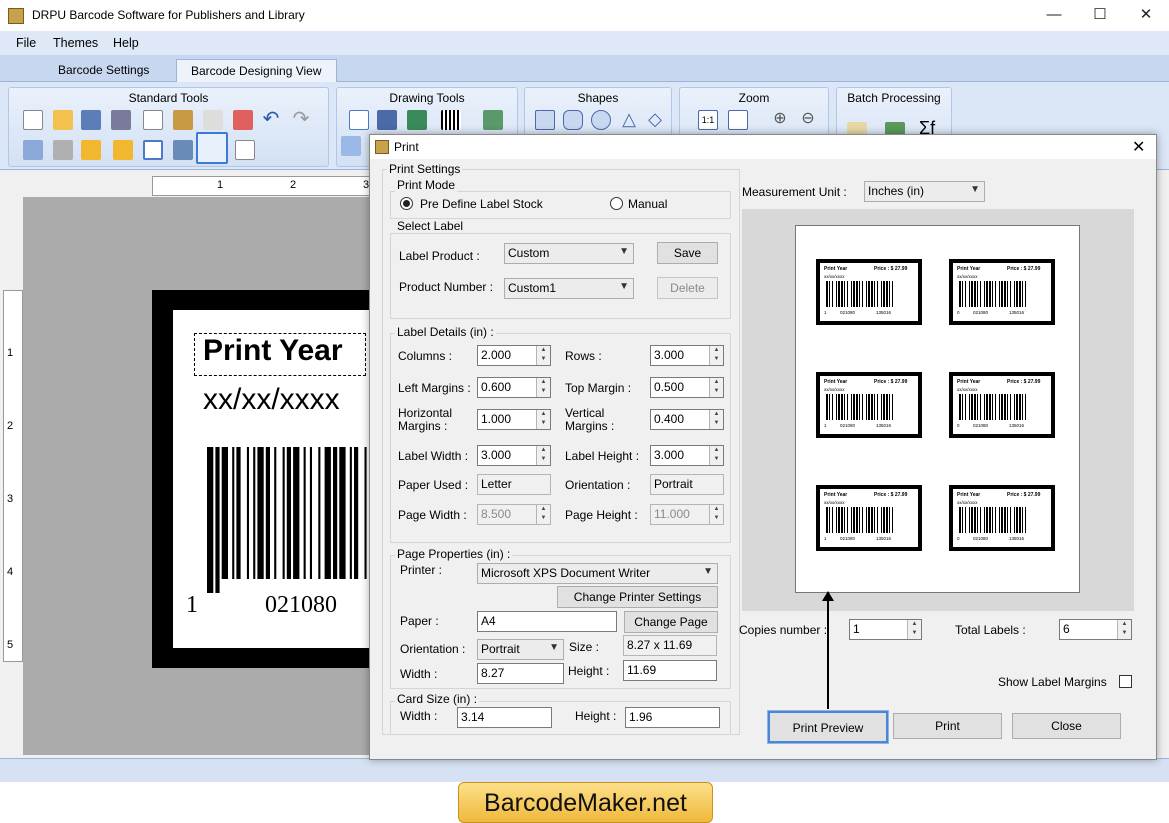  Describe the element at coordinates (543, 419) in the screenshot. I see `horizontal-margins-spinner: ▲ ▼` at that location.